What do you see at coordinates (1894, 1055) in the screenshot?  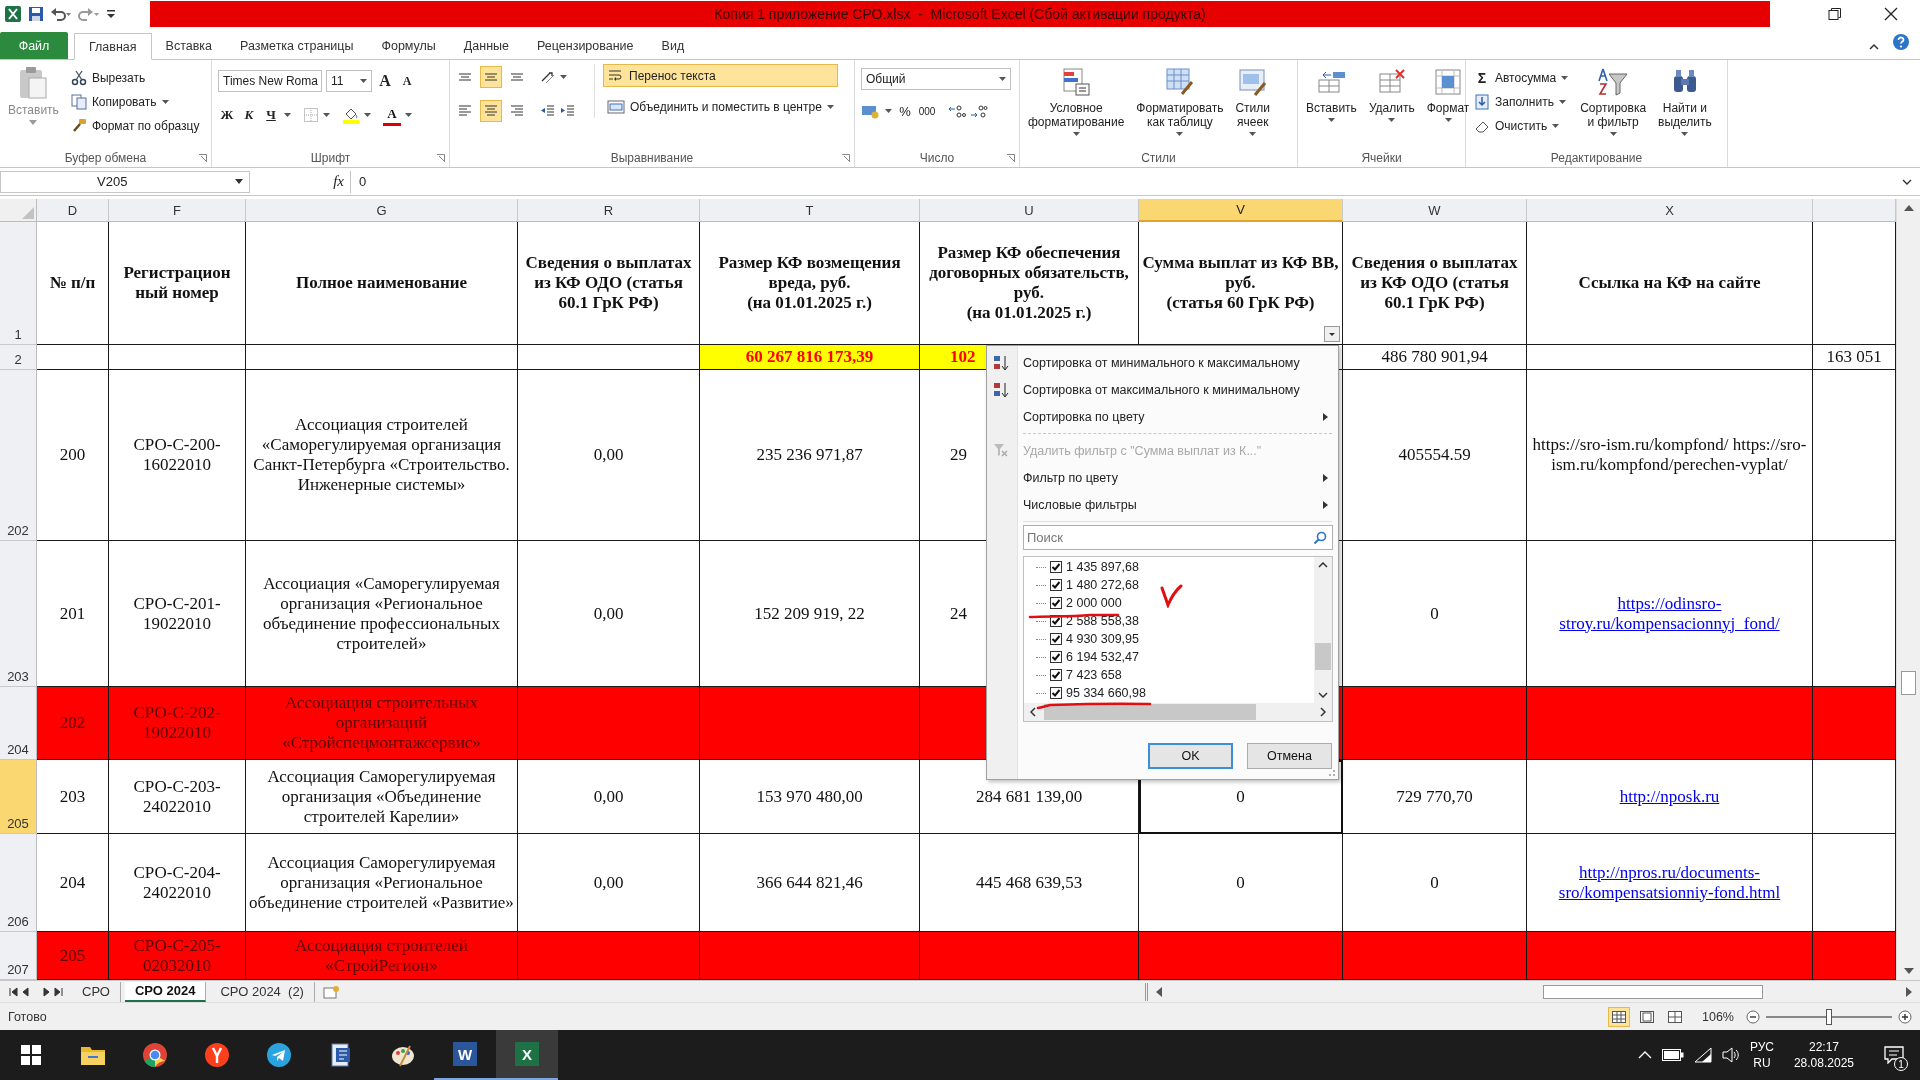 I see `notification-button: 1` at bounding box center [1894, 1055].